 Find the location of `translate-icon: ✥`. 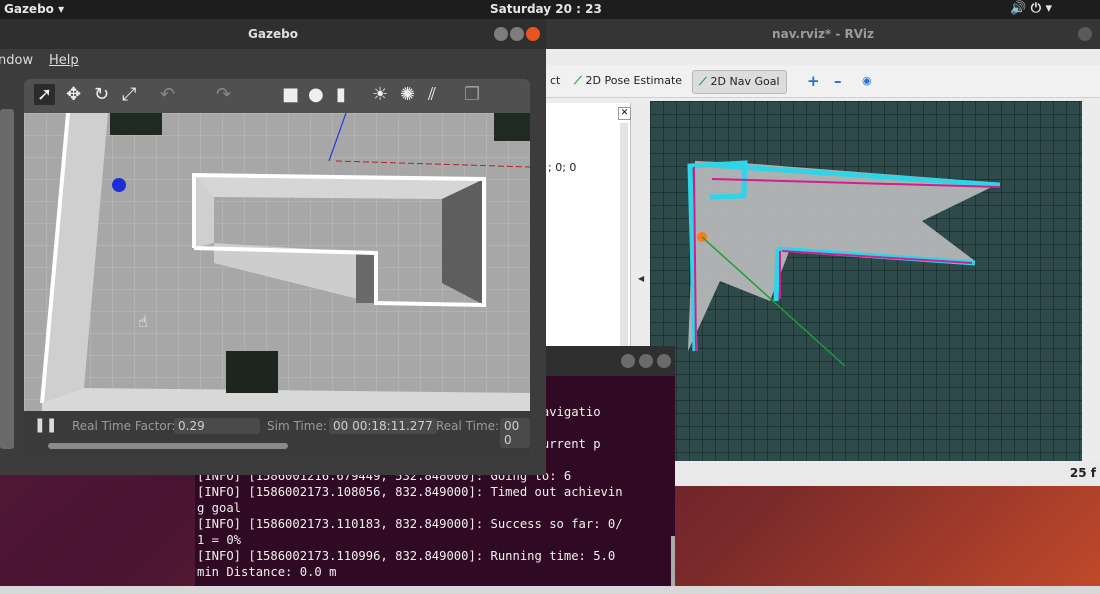

translate-icon: ✥ is located at coordinates (73, 94).